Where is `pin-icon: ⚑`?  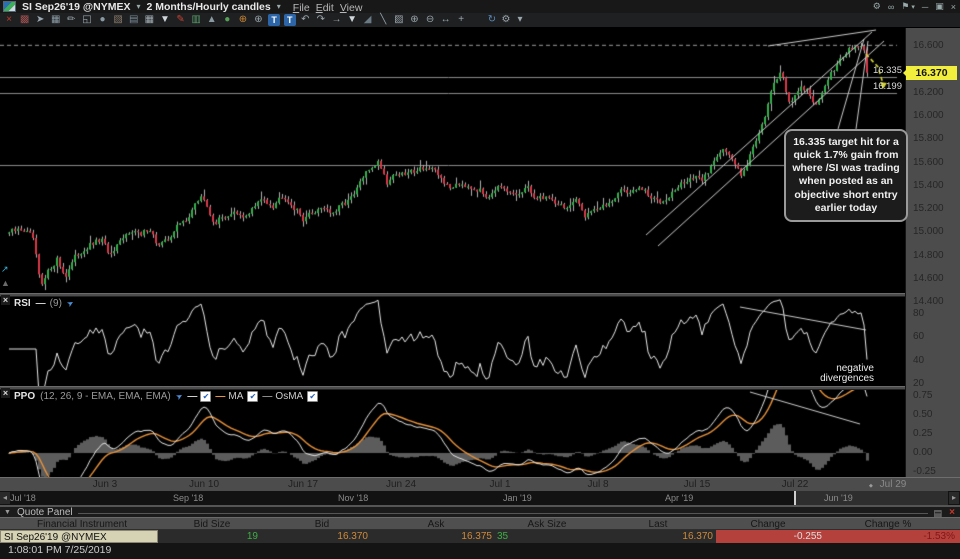
pin-icon: ⚑ is located at coordinates (905, 6).